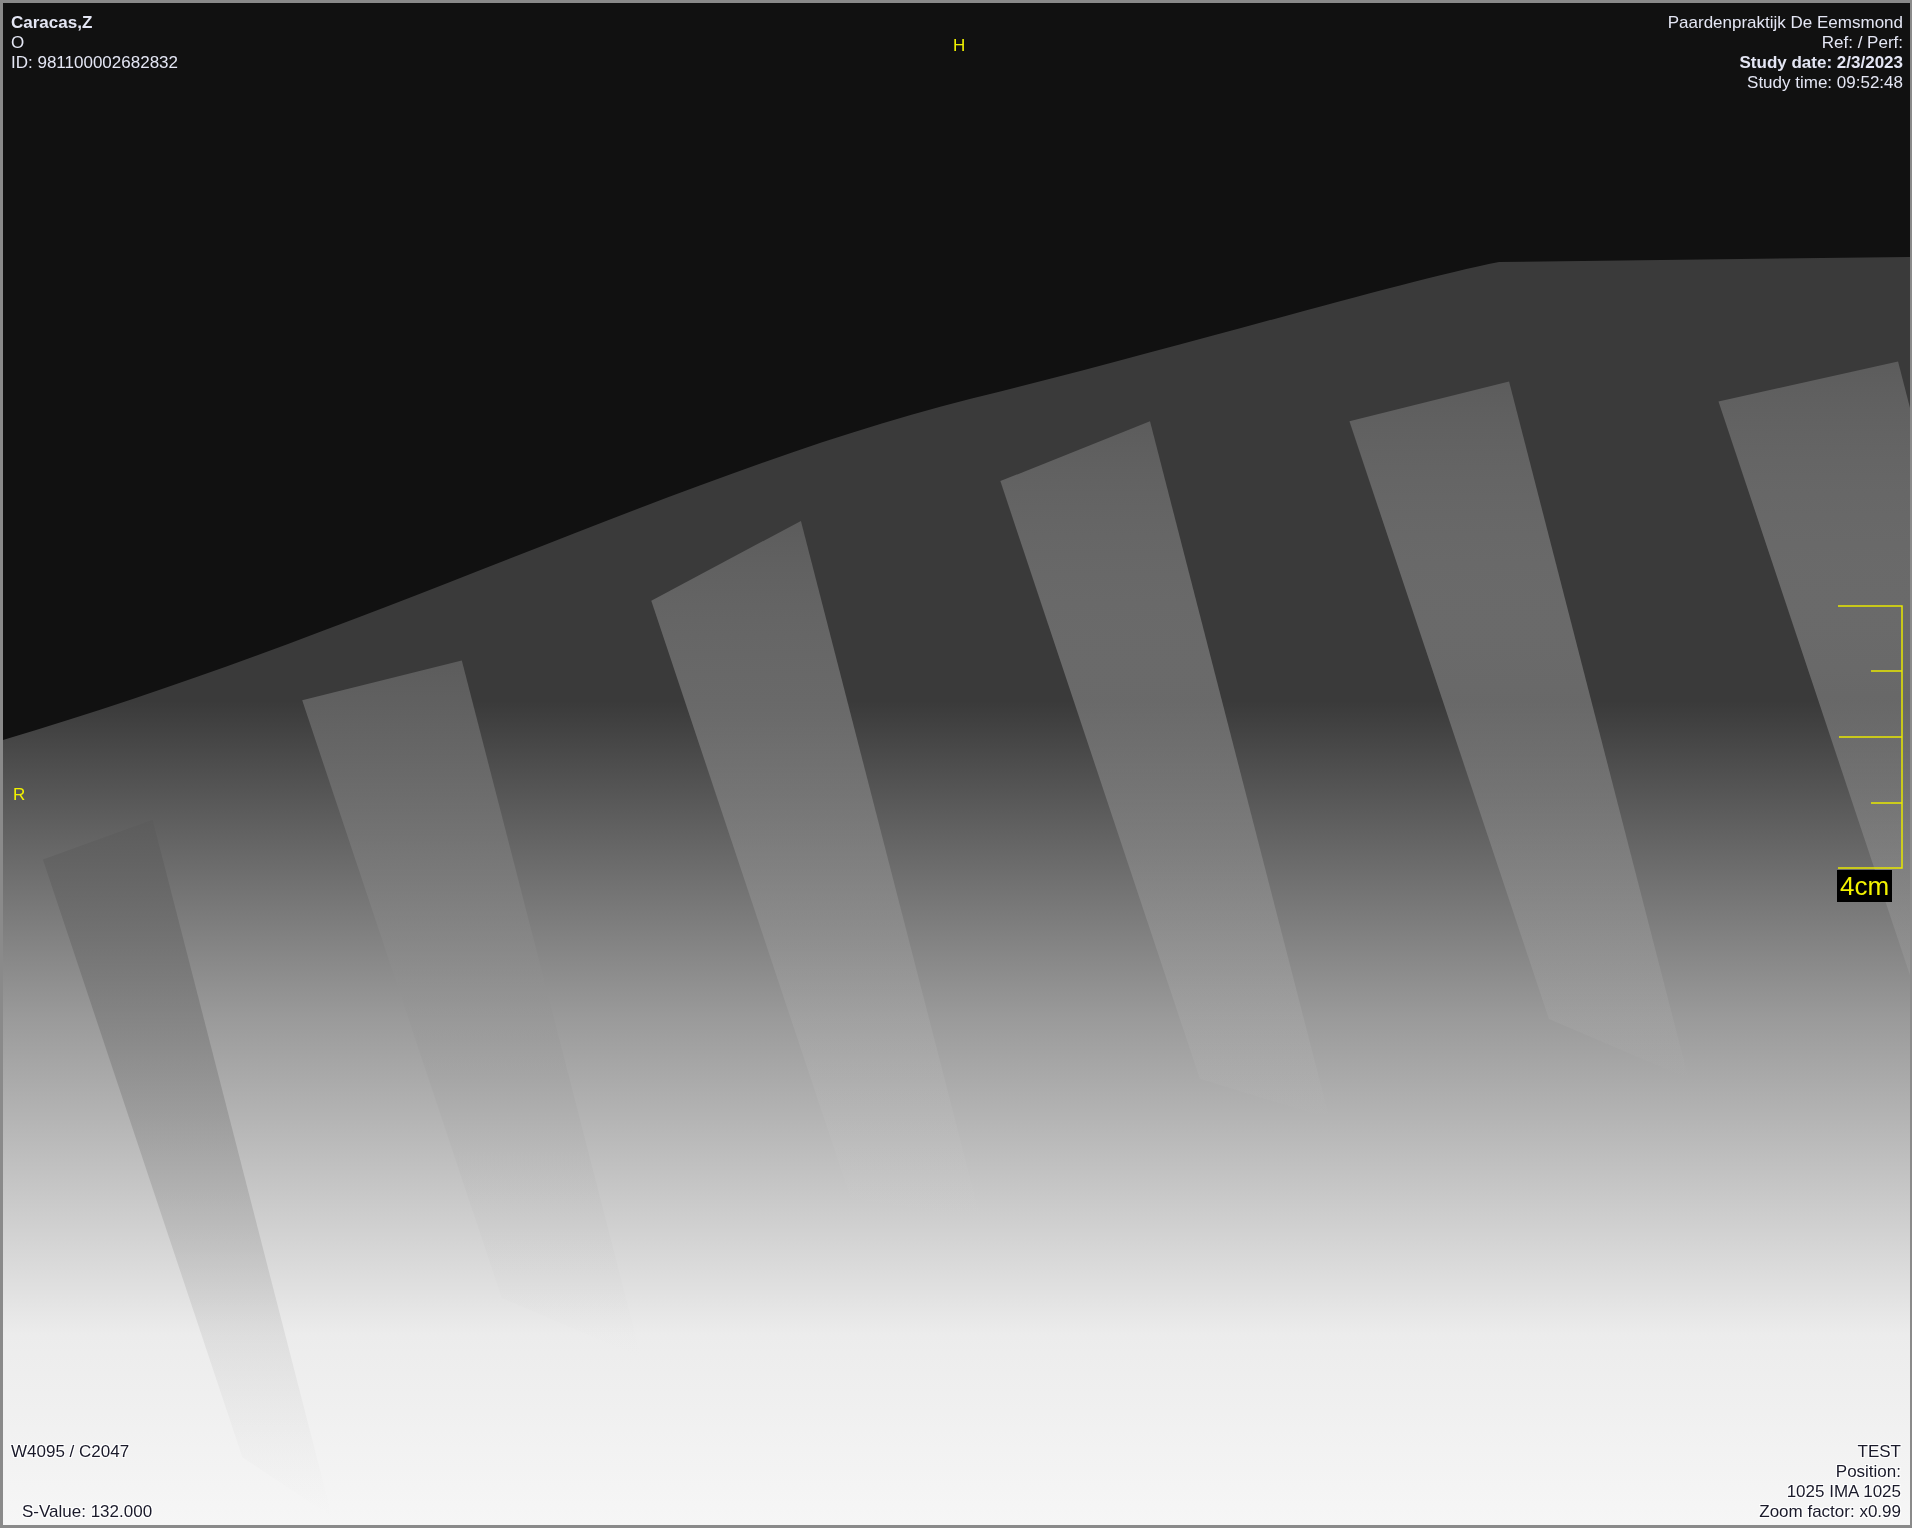  Describe the element at coordinates (1821, 63) in the screenshot. I see `study-date: Study date: 2/3/2023` at that location.